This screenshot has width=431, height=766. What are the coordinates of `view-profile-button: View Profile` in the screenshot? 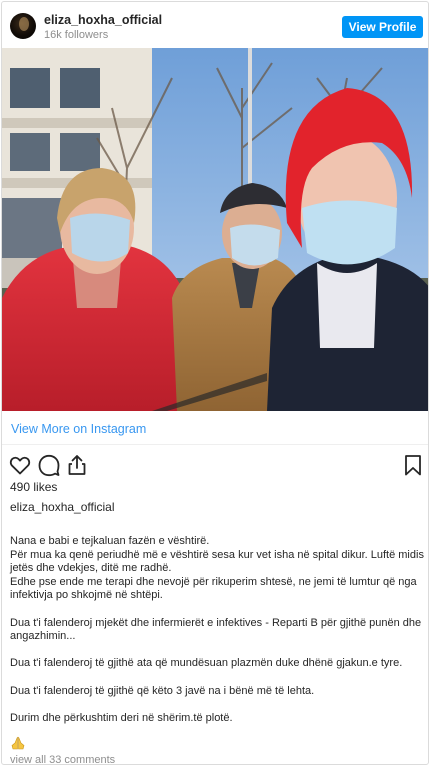 It's located at (382, 27).